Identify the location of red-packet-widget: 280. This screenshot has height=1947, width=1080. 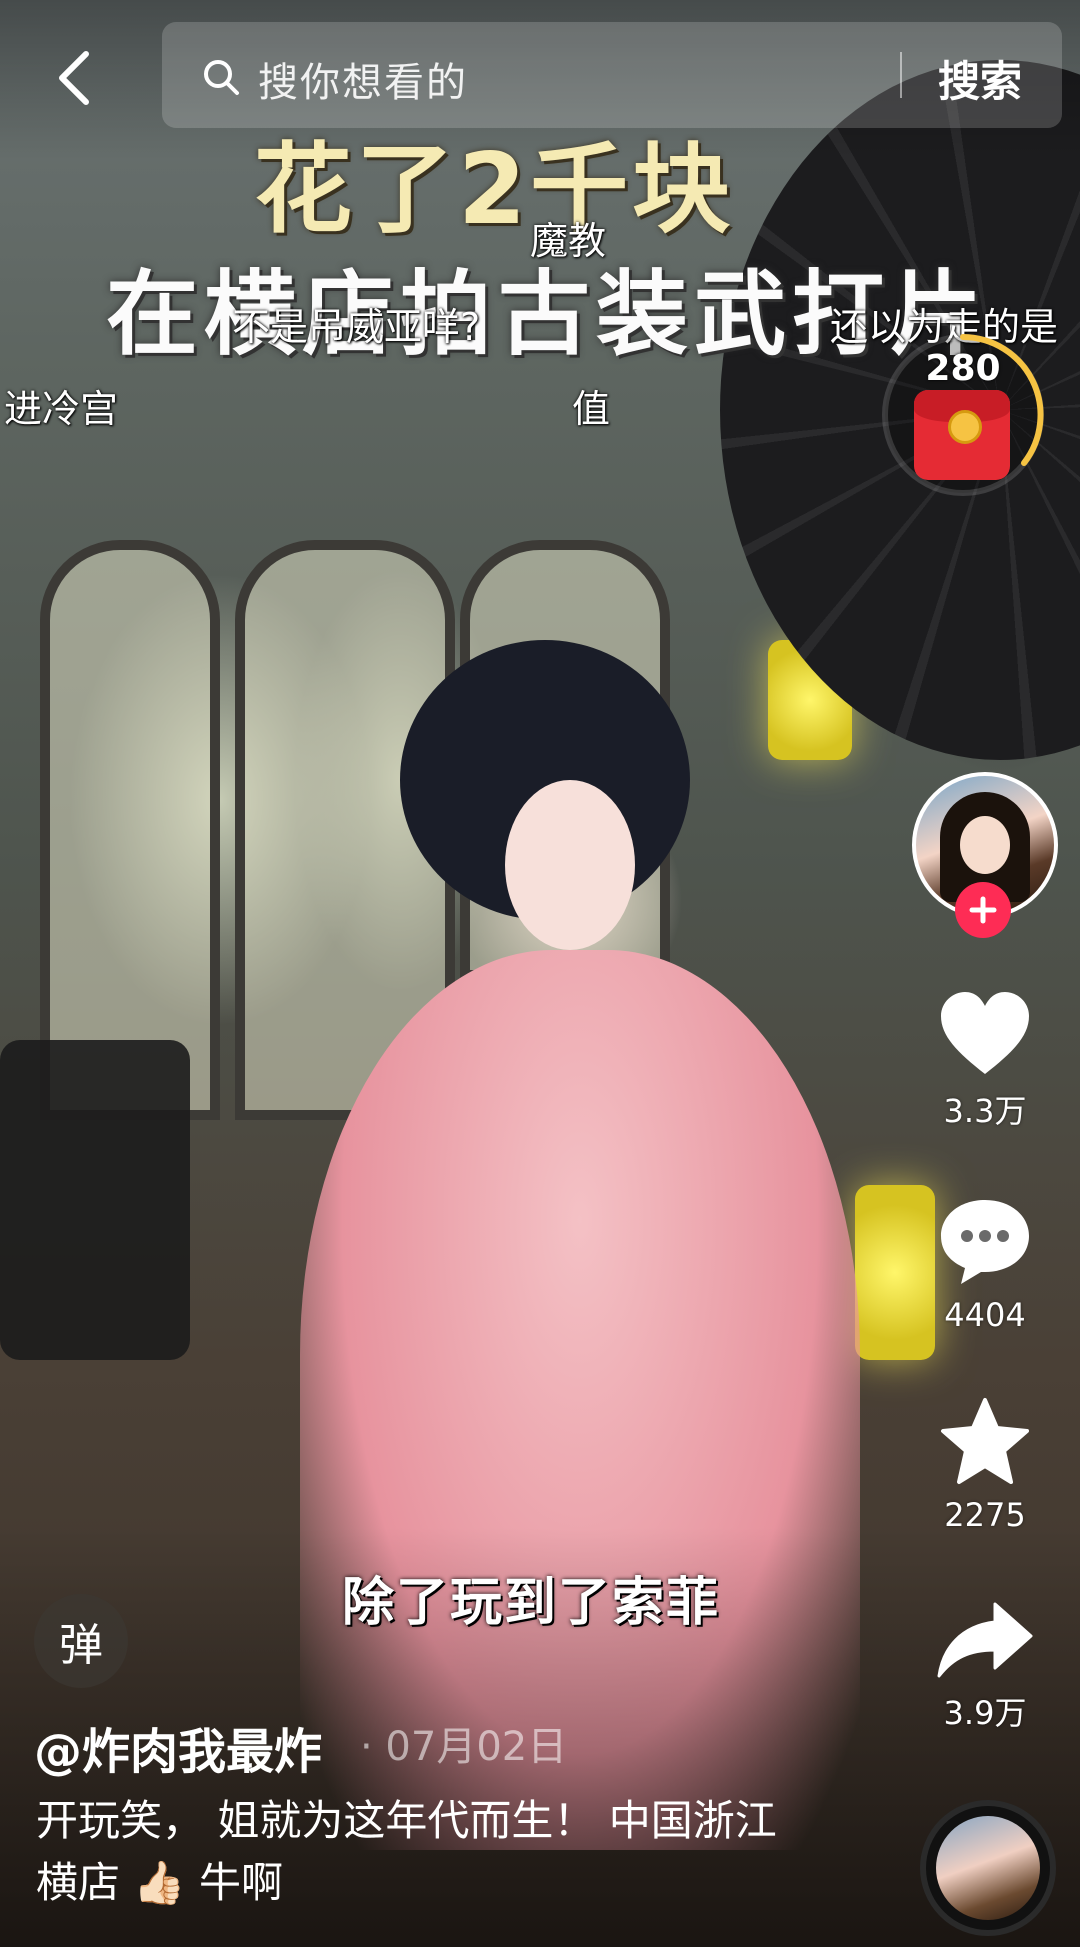
(963, 415).